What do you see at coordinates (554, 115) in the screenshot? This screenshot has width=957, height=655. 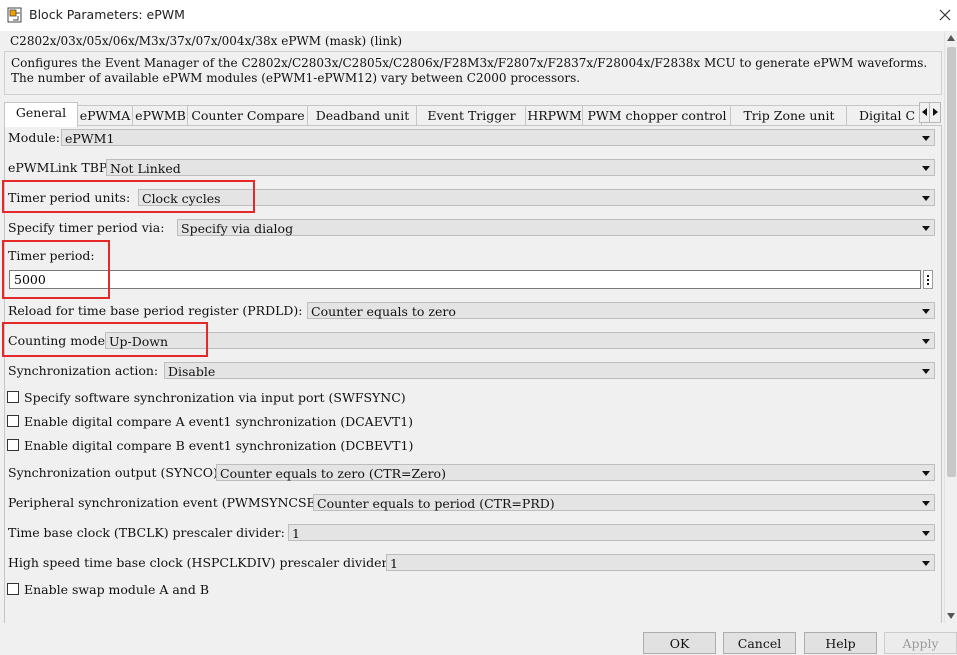 I see `tab-hrpwm: HRPWM` at bounding box center [554, 115].